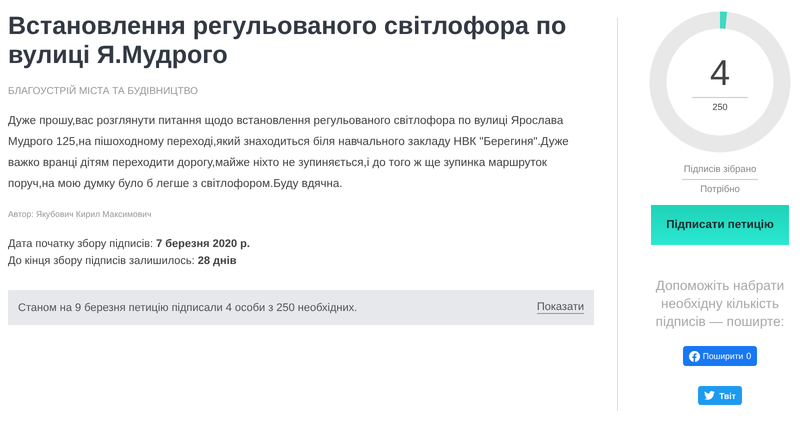 The height and width of the screenshot is (433, 800). I want to click on share-text: Допоможіть набрати необхідну кількість підписів — поширте:, so click(720, 304).